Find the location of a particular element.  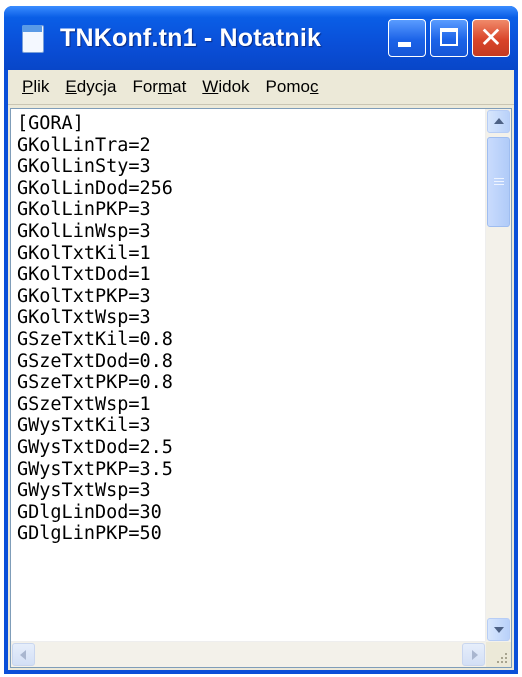

window-title: TNKonf.tn1 - Notatnik is located at coordinates (191, 37).